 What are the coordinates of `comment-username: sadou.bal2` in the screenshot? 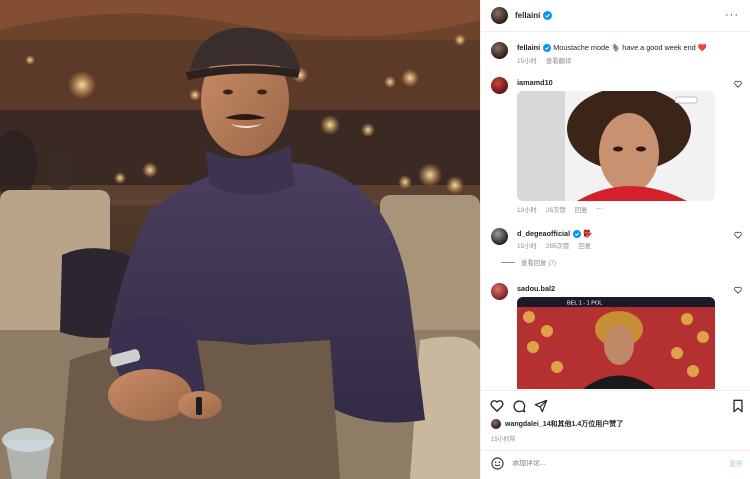 It's located at (536, 289).